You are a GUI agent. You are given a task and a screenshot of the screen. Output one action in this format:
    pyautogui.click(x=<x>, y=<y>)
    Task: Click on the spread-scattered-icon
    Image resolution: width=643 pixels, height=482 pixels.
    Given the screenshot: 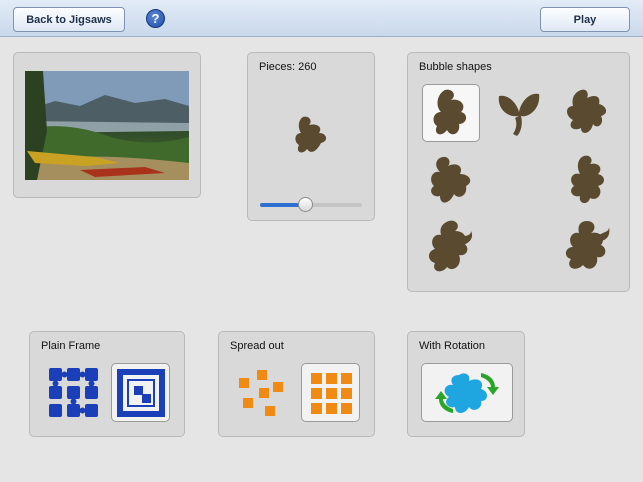 What is the action you would take?
    pyautogui.click(x=263, y=393)
    